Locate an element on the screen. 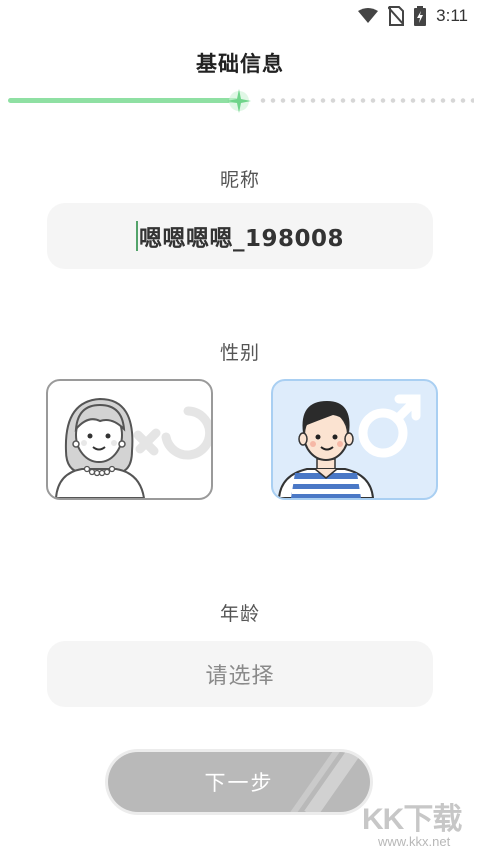 This screenshot has width=480, height=853. progress-fill is located at coordinates (123, 100).